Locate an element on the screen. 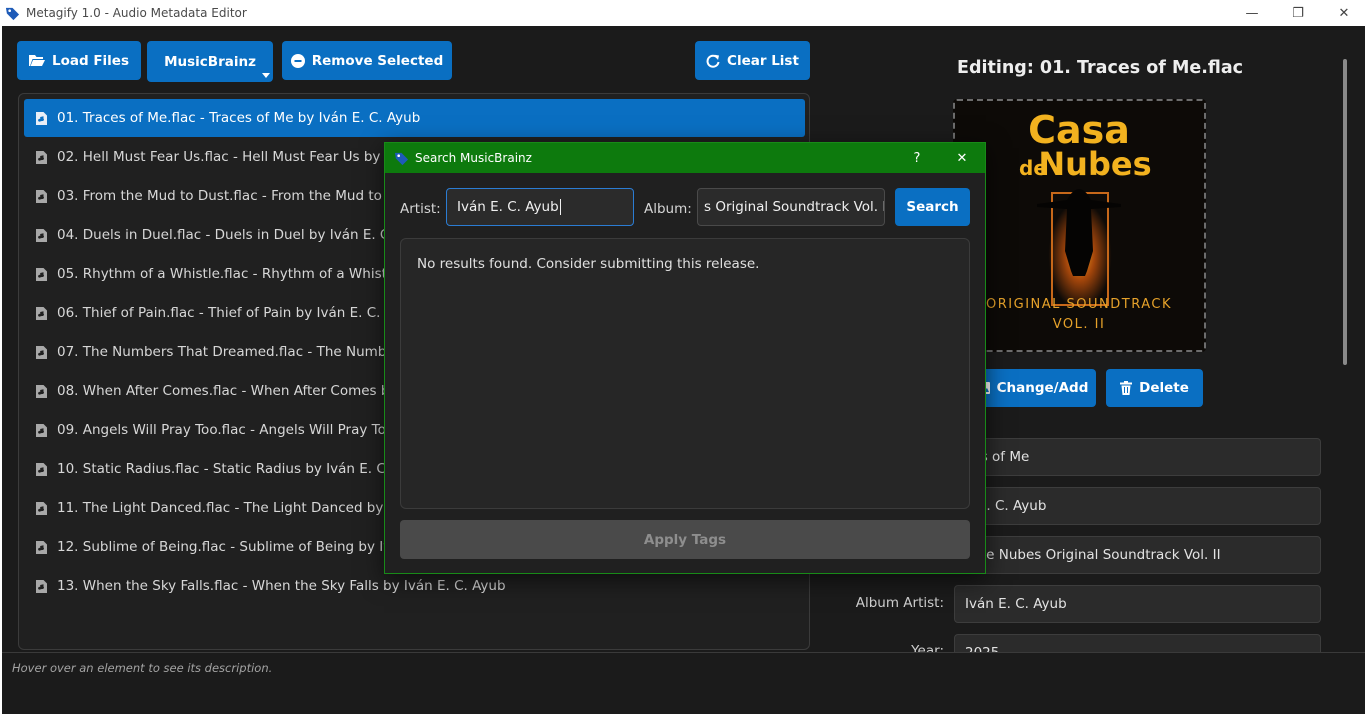  remove-selected-label: Remove Selected is located at coordinates (377, 60).